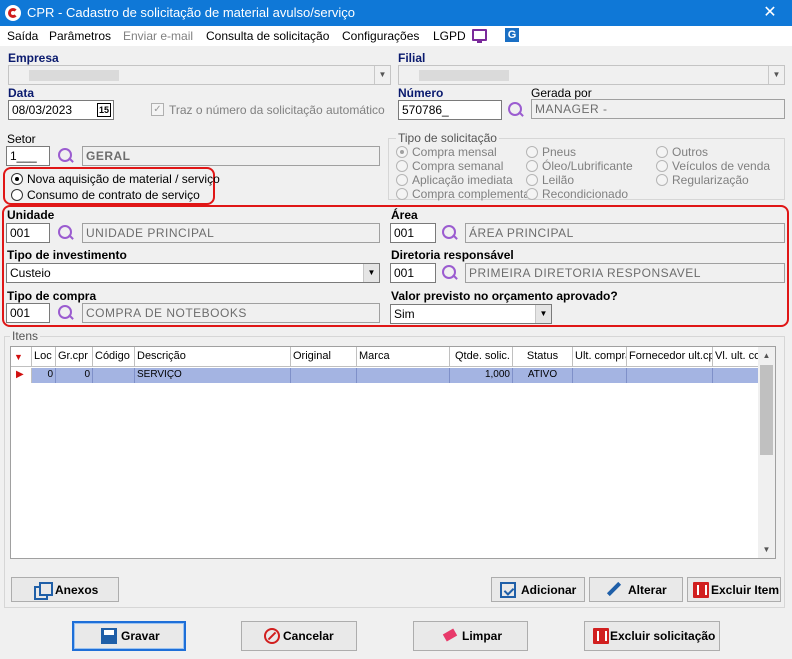 This screenshot has width=792, height=659. Describe the element at coordinates (652, 636) in the screenshot. I see `excluir-solicitacao-button: Excluir solicitação` at that location.